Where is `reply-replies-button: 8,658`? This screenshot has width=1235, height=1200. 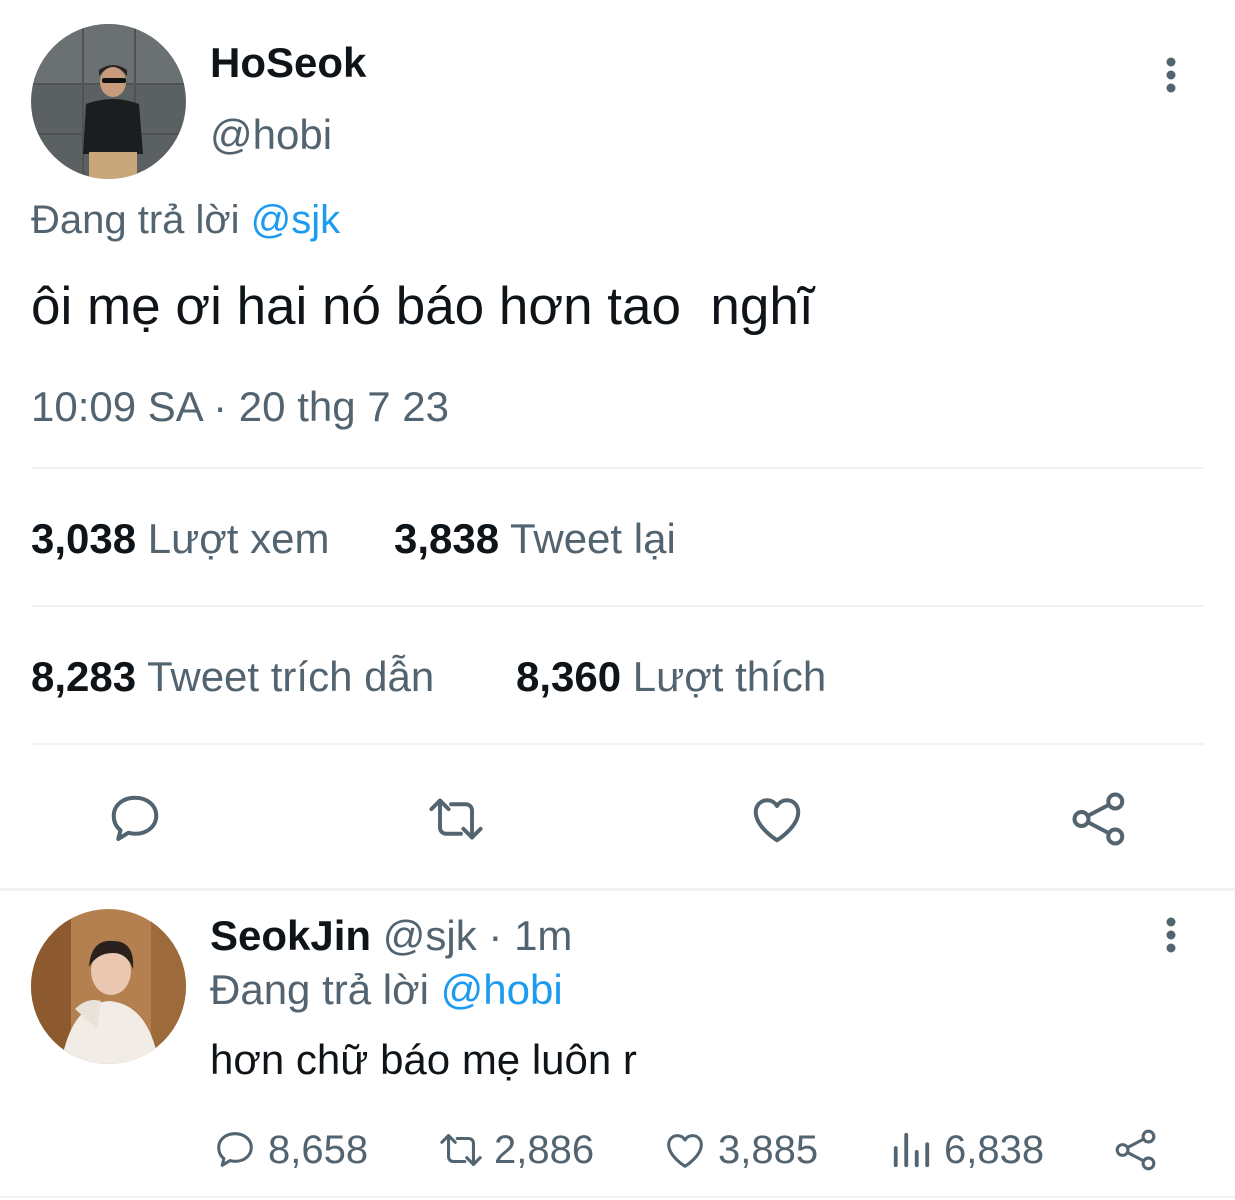
reply-replies-button: 8,658 is located at coordinates (290, 1150).